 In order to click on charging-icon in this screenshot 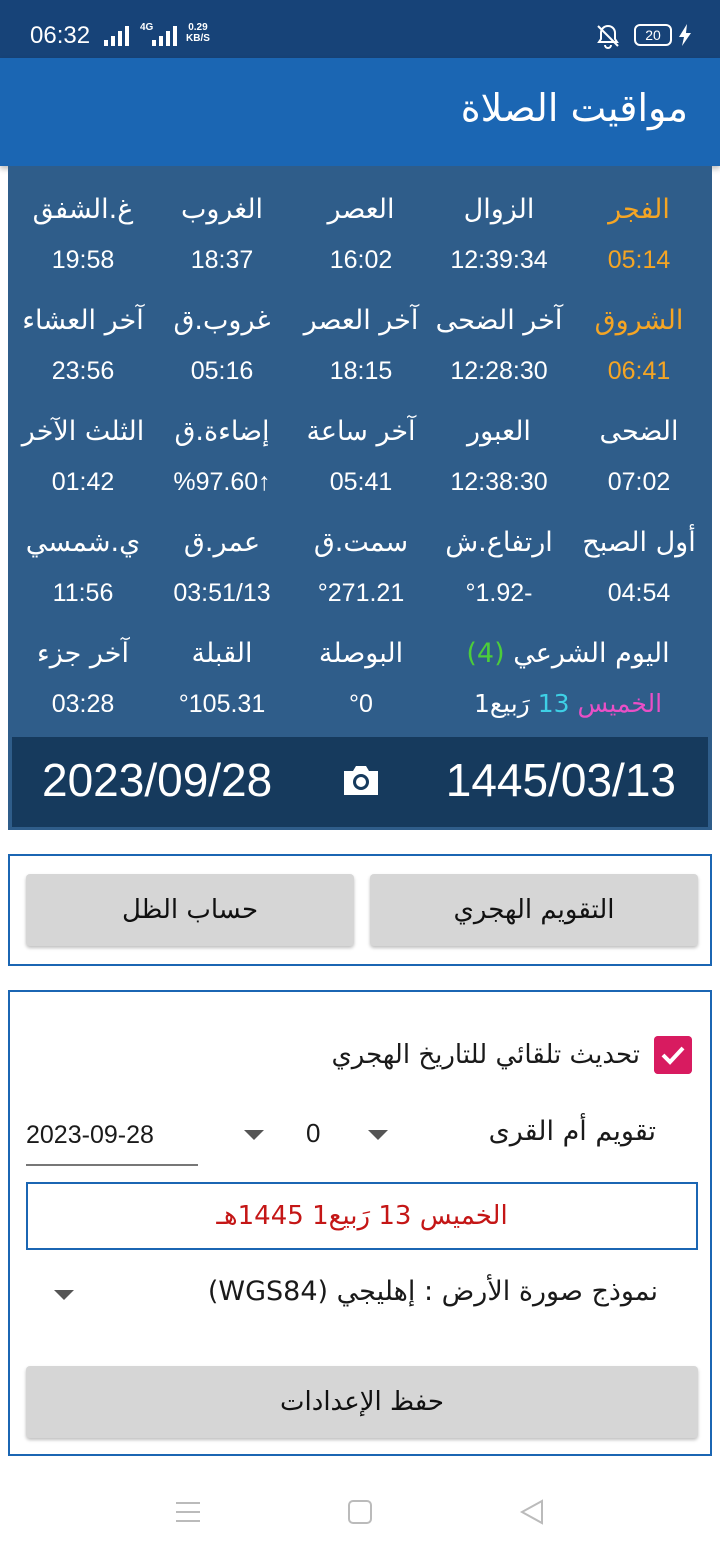, I will do `click(685, 35)`.